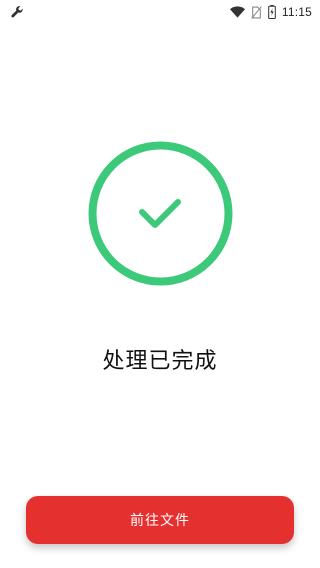 This screenshot has width=320, height=568. What do you see at coordinates (296, 12) in the screenshot?
I see `status-time: 11:15` at bounding box center [296, 12].